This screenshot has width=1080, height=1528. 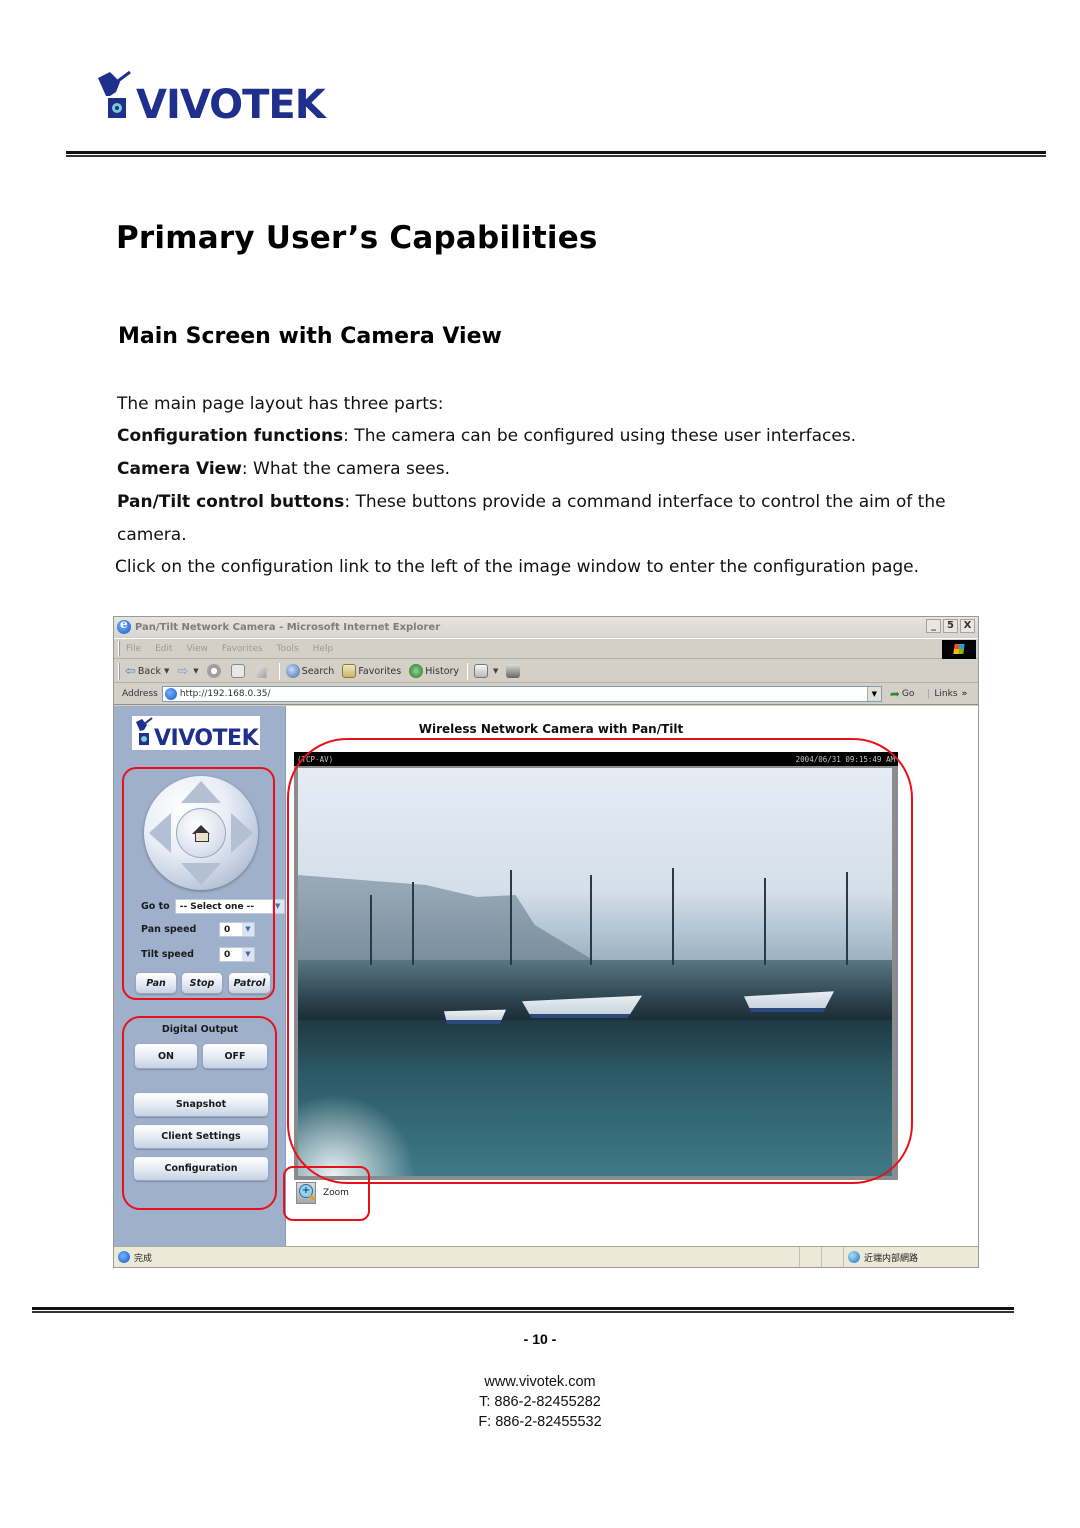 I want to click on logo-text: VIVOTEK, so click(x=232, y=104).